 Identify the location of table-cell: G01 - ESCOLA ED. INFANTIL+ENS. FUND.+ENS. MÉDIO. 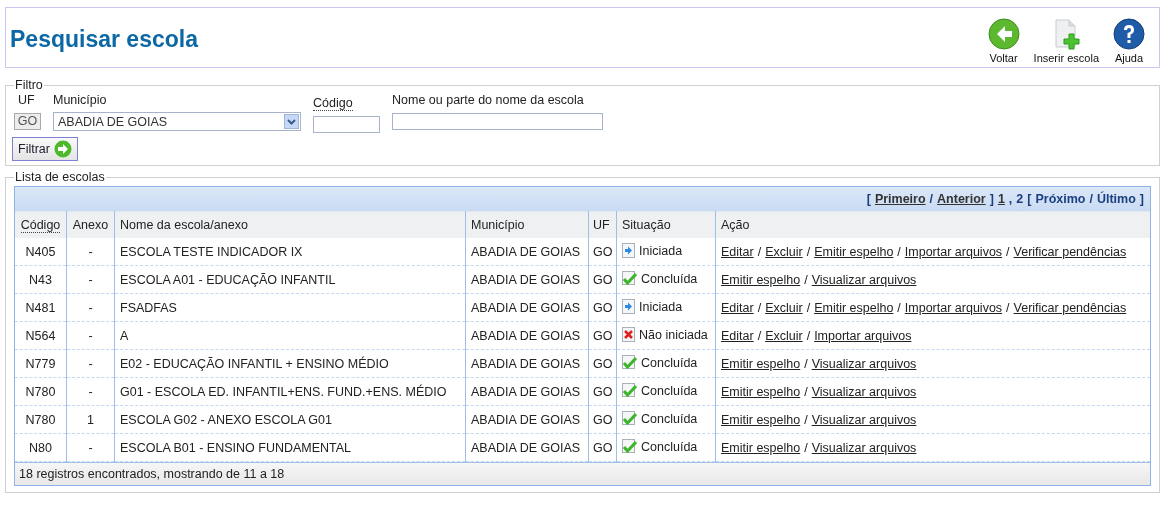
(290, 391).